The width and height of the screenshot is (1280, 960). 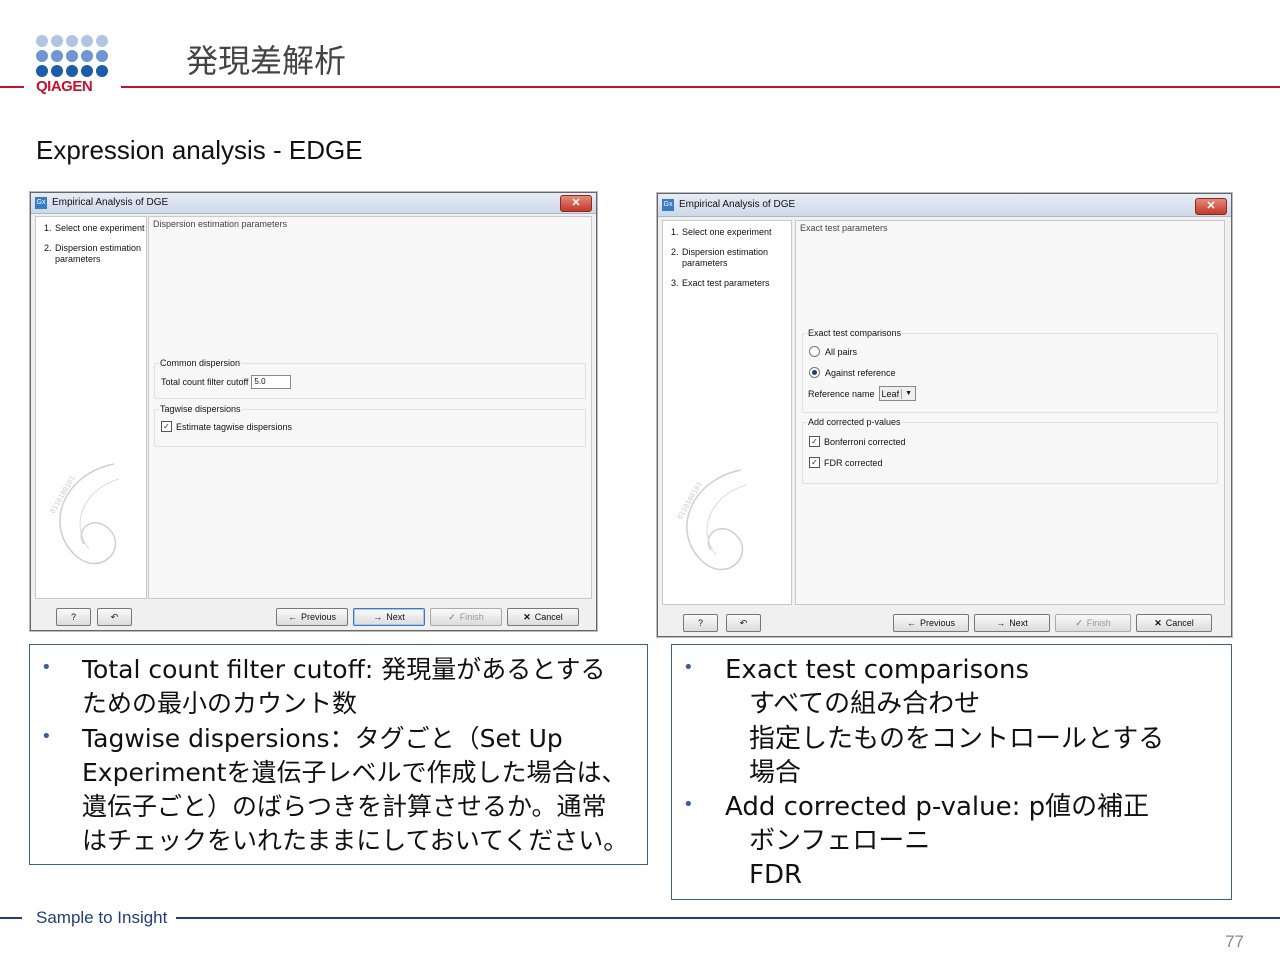 What do you see at coordinates (853, 462) in the screenshot?
I see `checkbox-label: FDR corrected` at bounding box center [853, 462].